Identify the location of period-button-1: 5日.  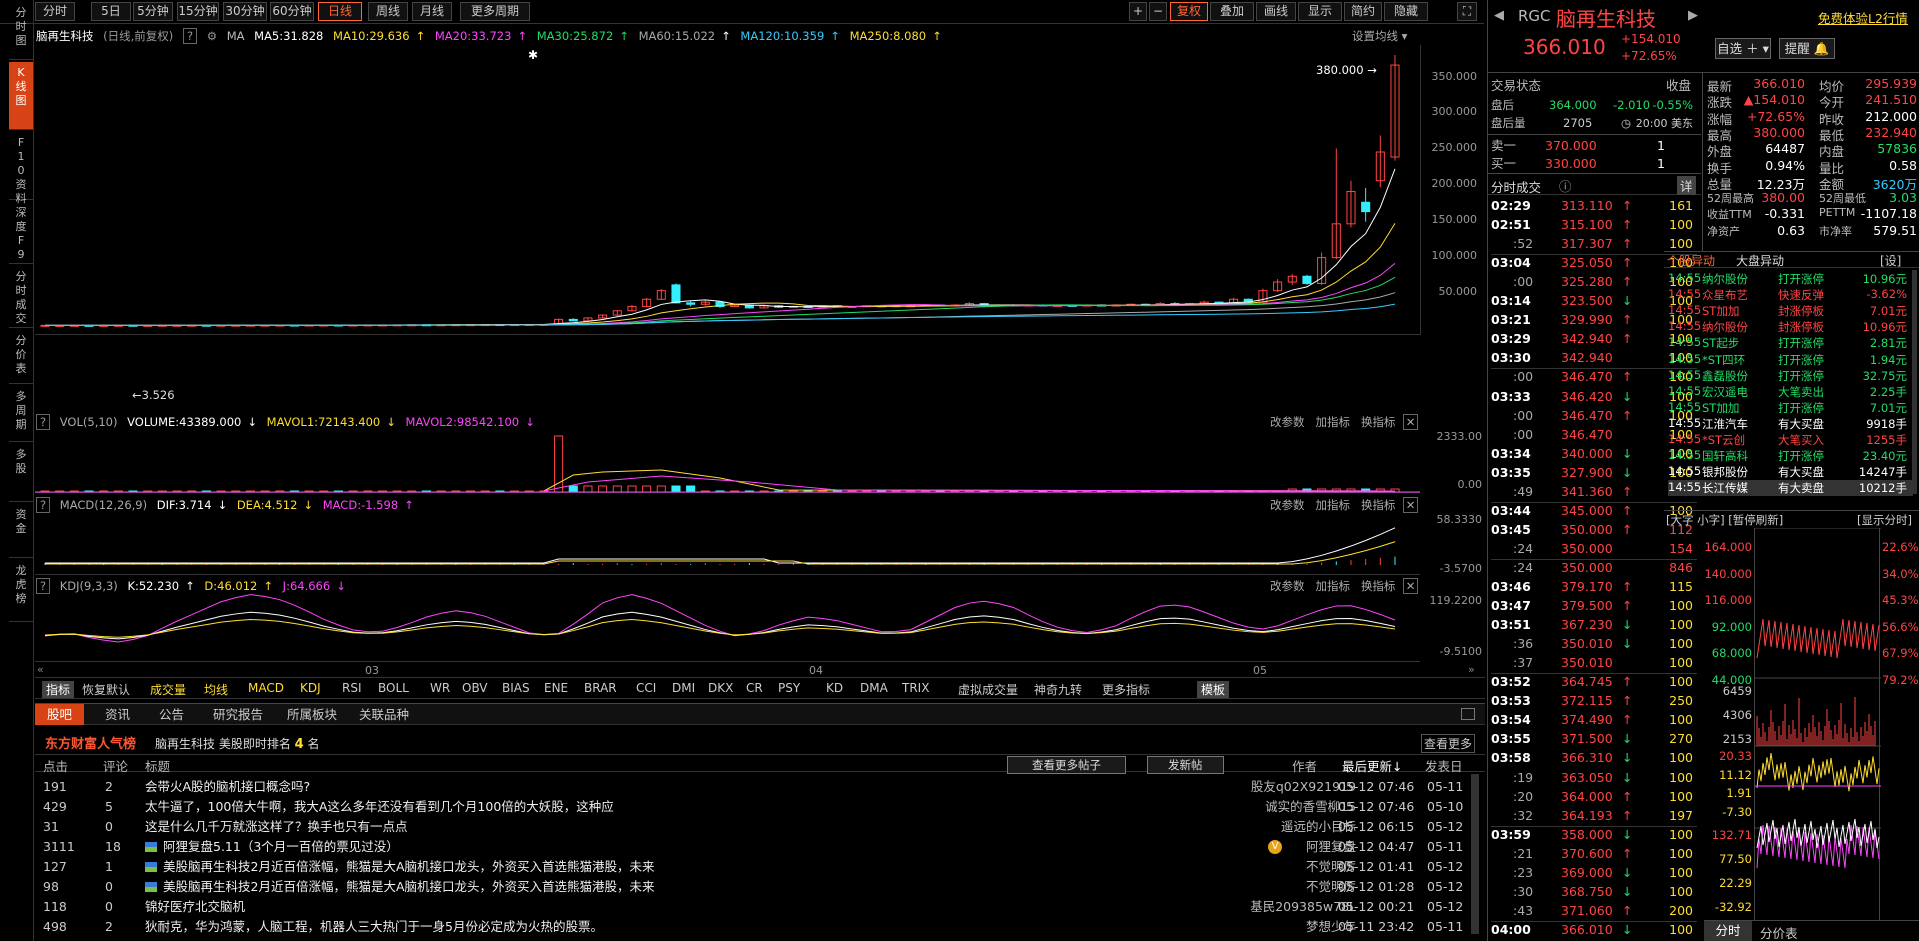
(111, 11).